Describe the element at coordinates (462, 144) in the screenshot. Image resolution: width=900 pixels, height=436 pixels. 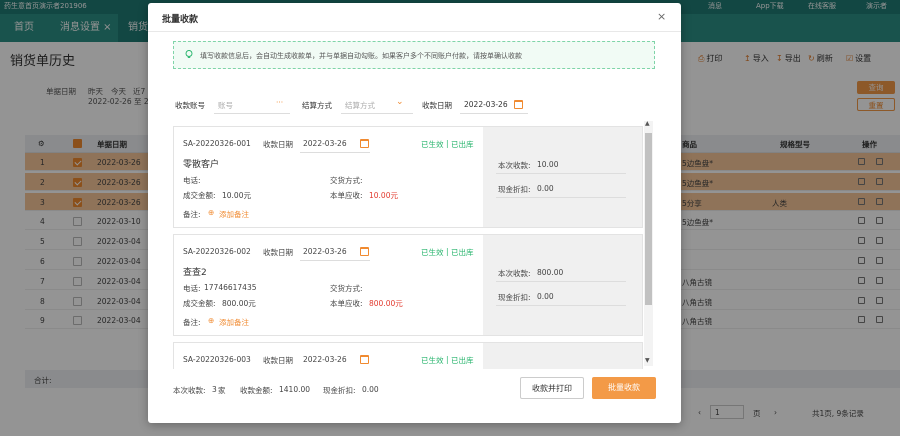
I see `card-1-status-shipped: 已出库` at that location.